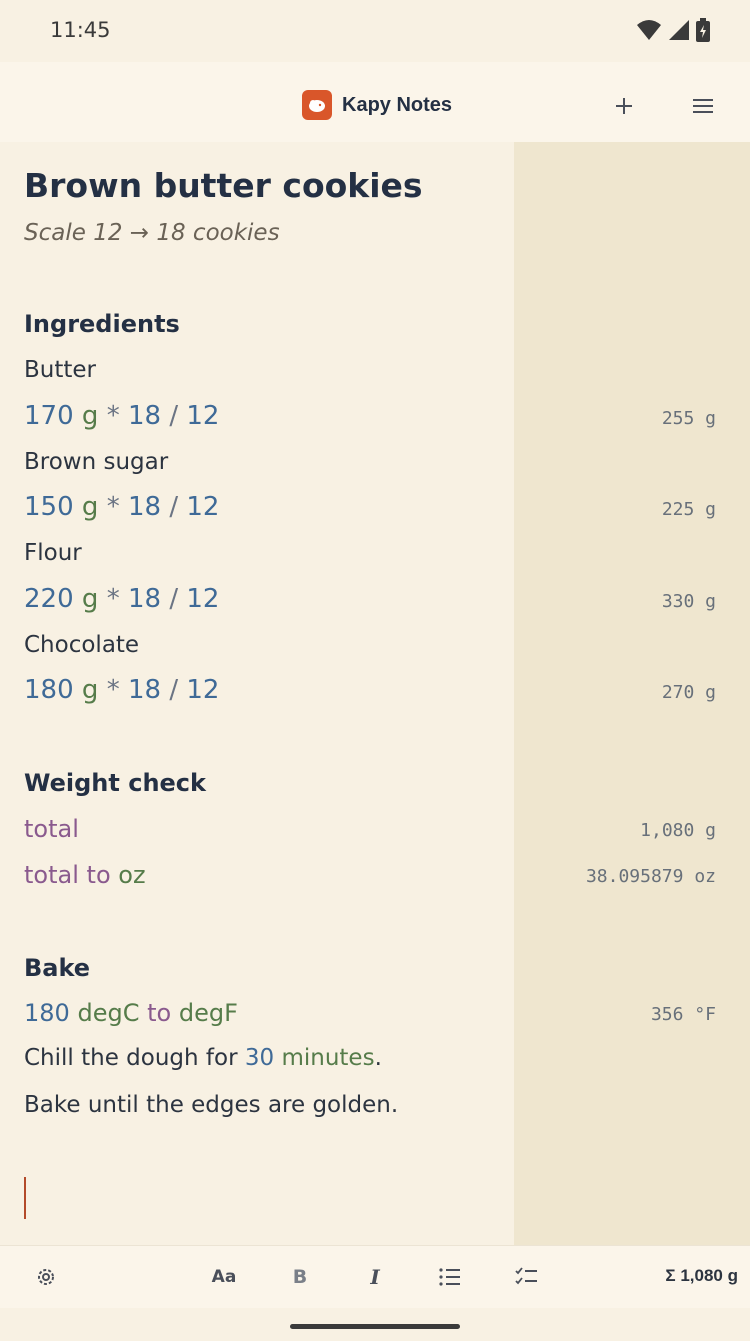 The image size is (750, 1341). What do you see at coordinates (397, 104) in the screenshot?
I see `app-title: Kapy Notes` at bounding box center [397, 104].